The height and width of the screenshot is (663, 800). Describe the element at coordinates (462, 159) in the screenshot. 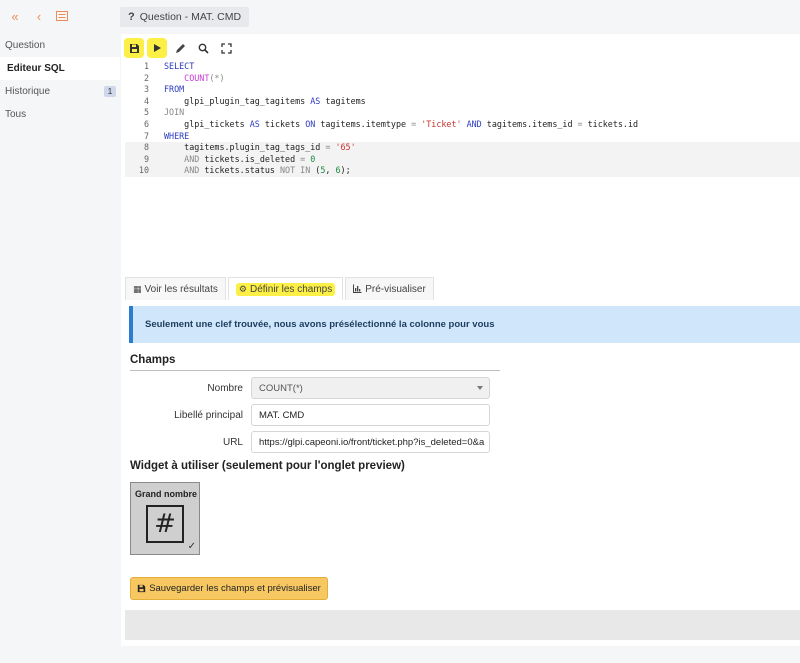

I see `code-line: 9 AND tickets.is_deleted = 0` at that location.